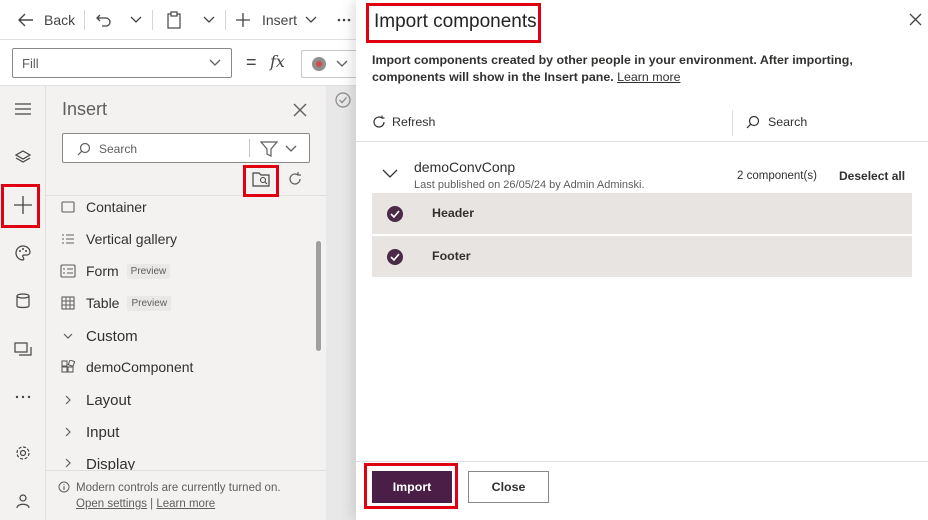  Describe the element at coordinates (269, 149) in the screenshot. I see `filter-icon` at that location.